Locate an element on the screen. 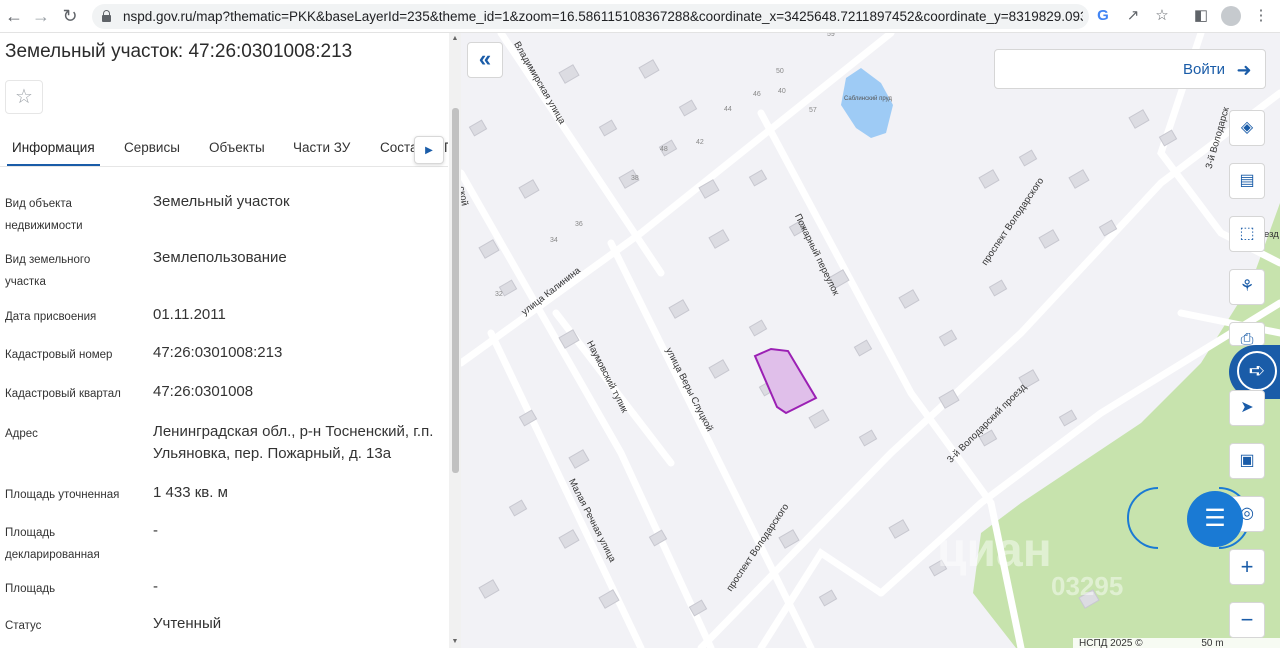 This screenshot has height=648, width=1280. watermark: циан is located at coordinates (994, 550).